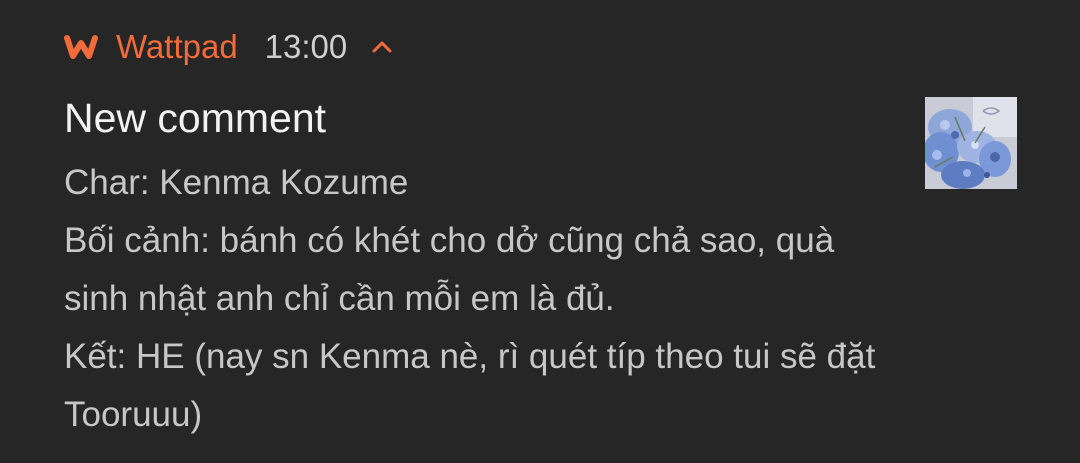 The height and width of the screenshot is (463, 1080). What do you see at coordinates (306, 46) in the screenshot?
I see `notification-time: 13:00` at bounding box center [306, 46].